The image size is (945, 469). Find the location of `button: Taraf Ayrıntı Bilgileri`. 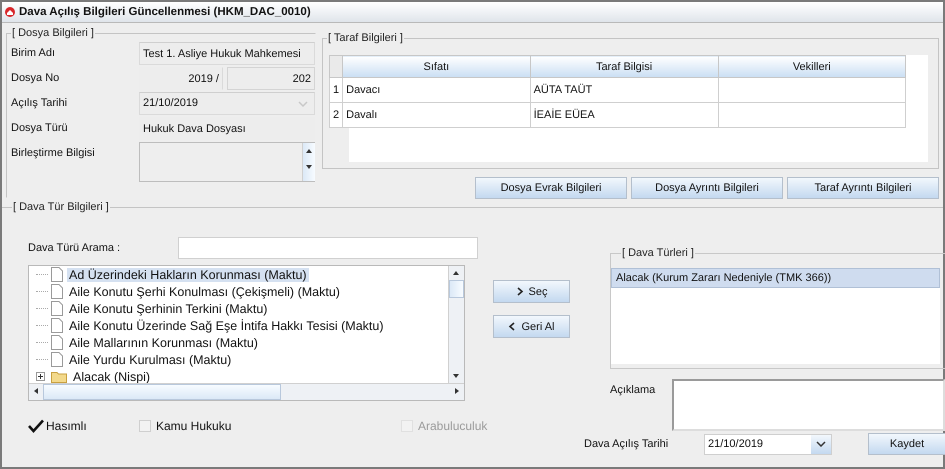

button: Taraf Ayrıntı Bilgileri is located at coordinates (863, 188).